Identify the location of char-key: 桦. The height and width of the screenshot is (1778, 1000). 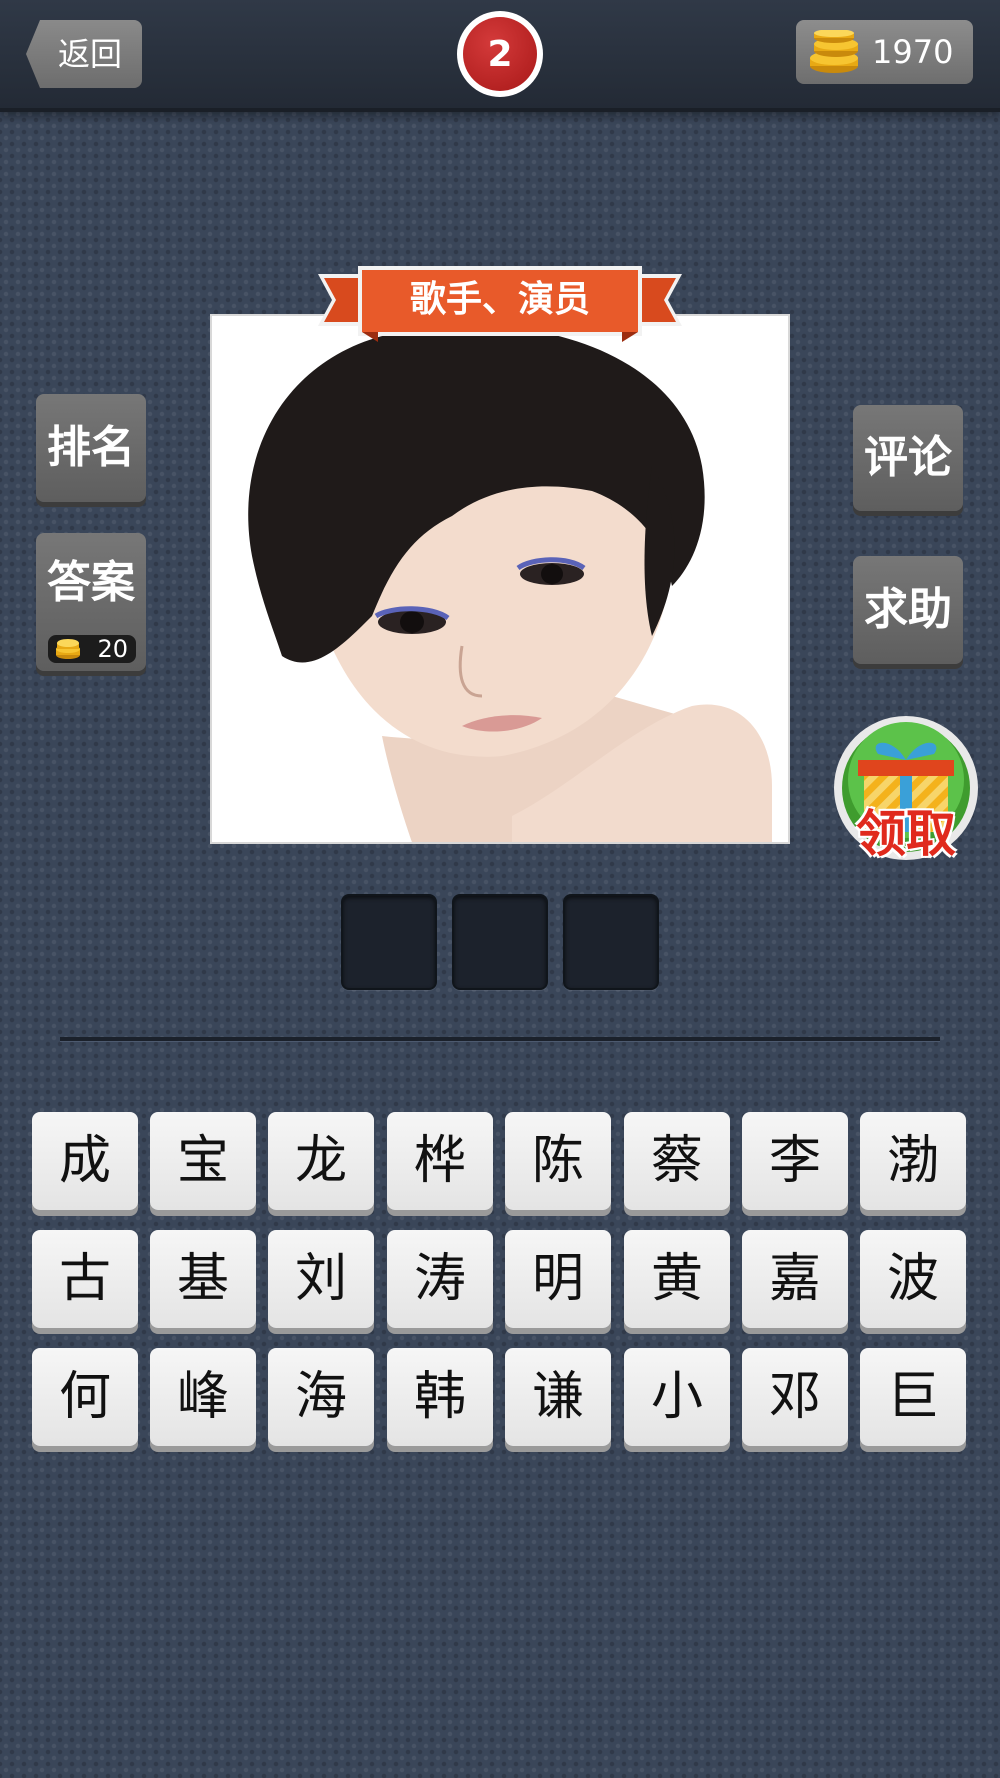
(440, 1161).